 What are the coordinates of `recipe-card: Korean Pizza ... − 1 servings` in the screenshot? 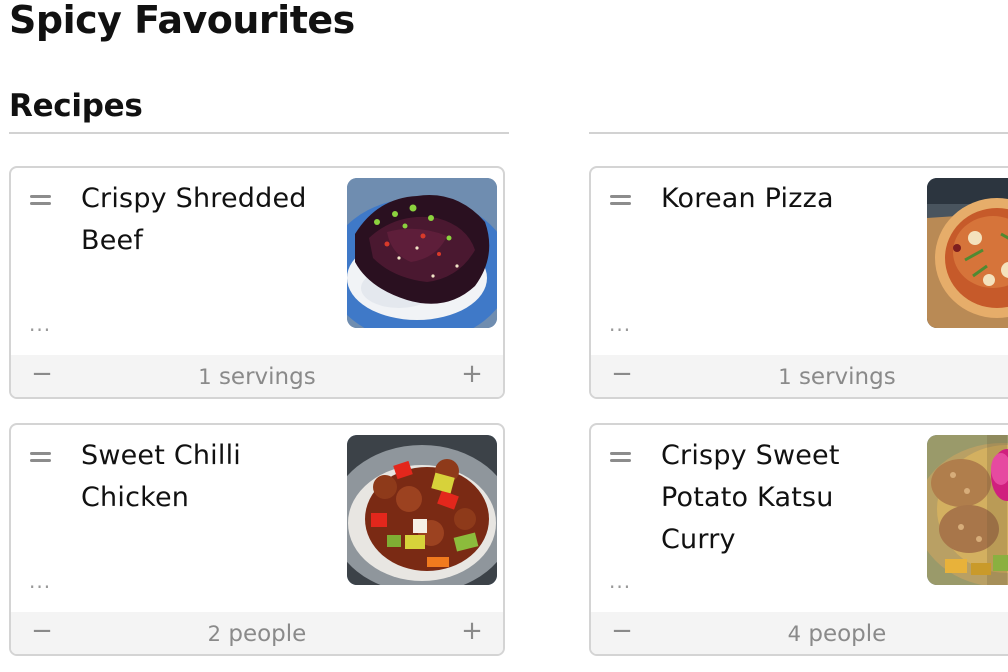 It's located at (798, 282).